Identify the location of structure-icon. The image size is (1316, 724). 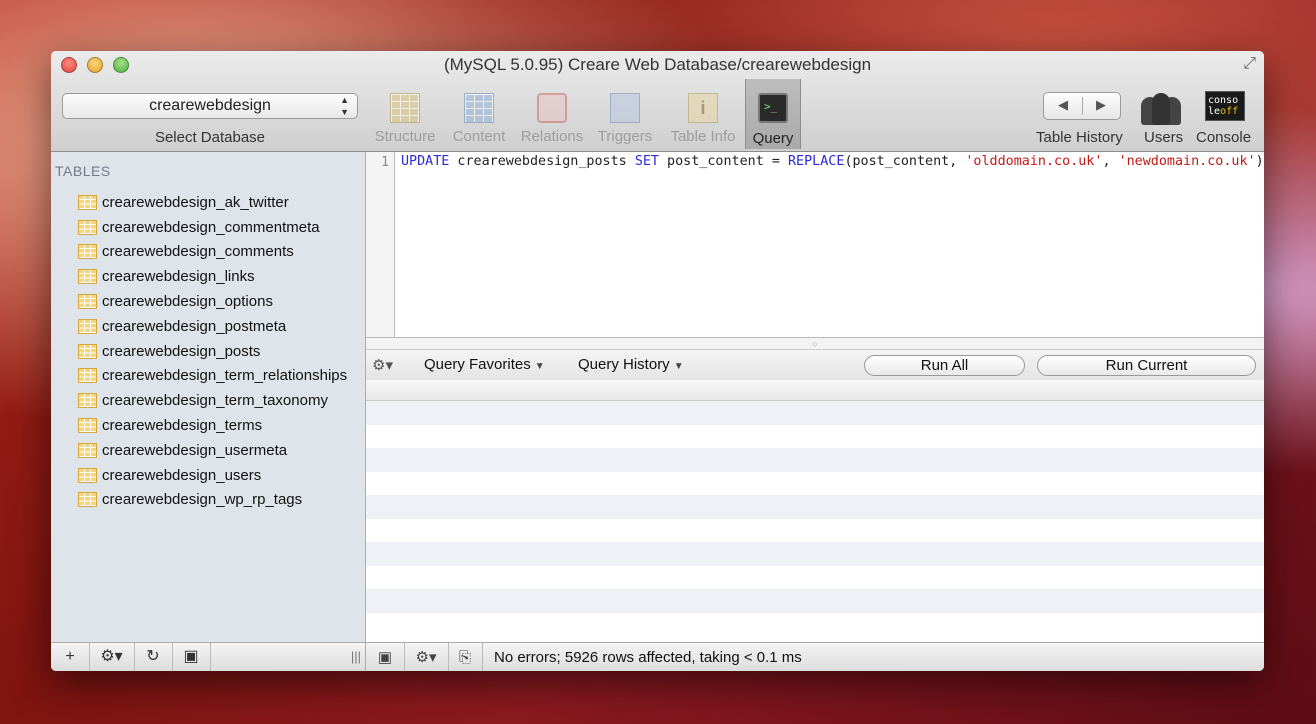
(405, 108).